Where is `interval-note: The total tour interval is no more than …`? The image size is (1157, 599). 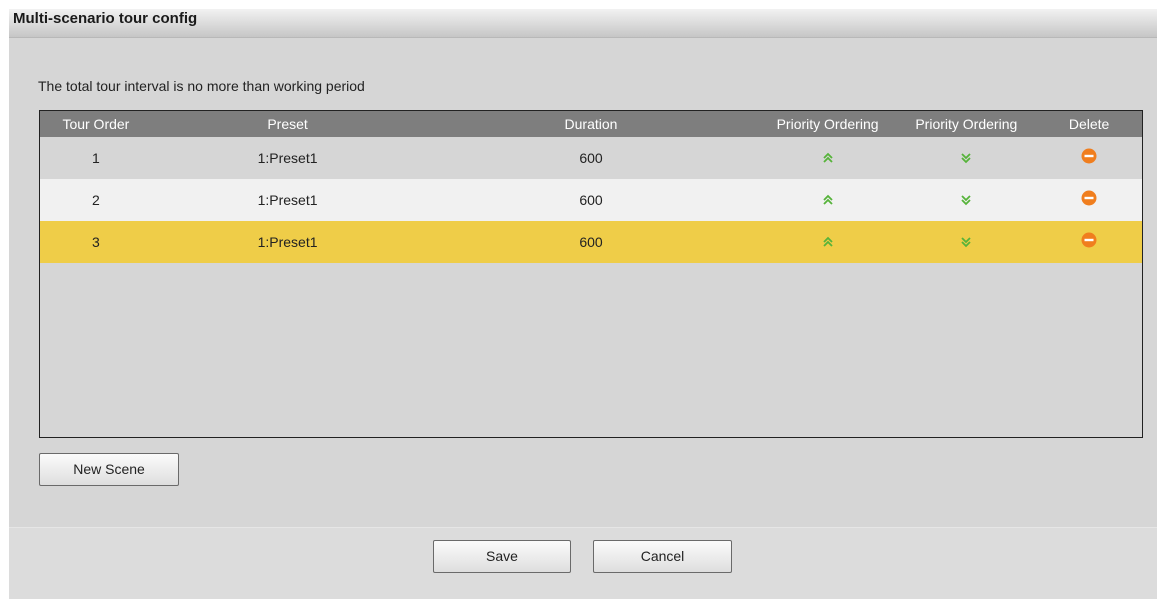 interval-note: The total tour interval is no more than … is located at coordinates (201, 86).